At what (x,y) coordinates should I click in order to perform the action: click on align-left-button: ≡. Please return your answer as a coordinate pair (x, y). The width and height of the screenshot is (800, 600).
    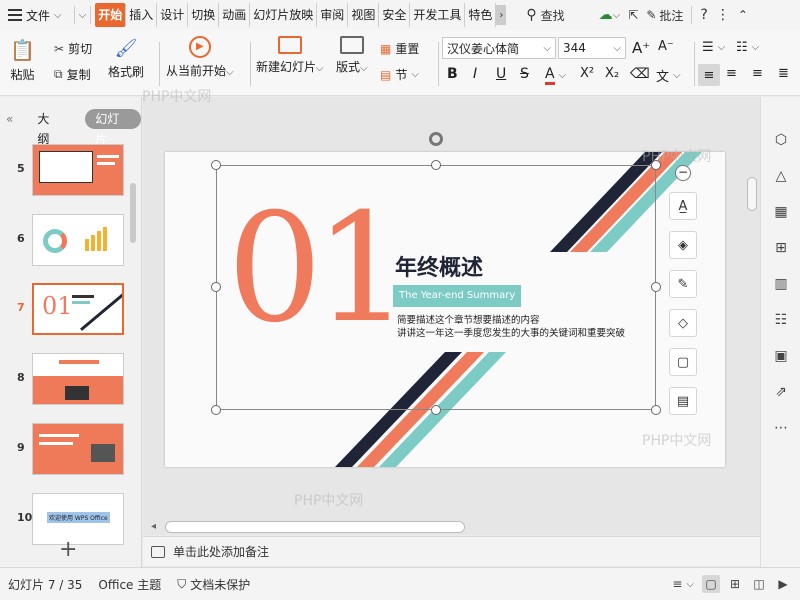
    Looking at the image, I should click on (709, 75).